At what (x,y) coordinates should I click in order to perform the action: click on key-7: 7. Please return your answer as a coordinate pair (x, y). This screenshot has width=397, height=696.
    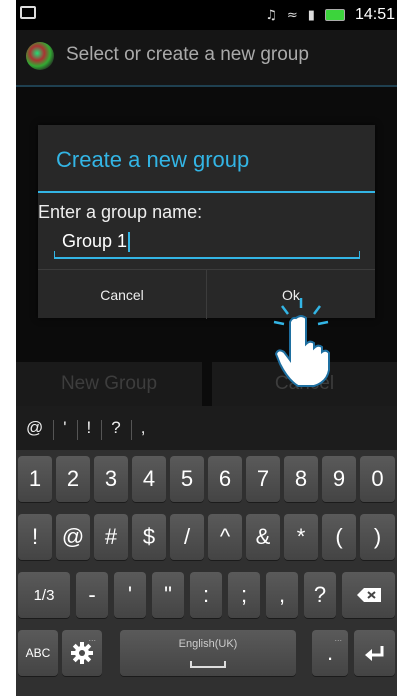
    Looking at the image, I should click on (263, 479).